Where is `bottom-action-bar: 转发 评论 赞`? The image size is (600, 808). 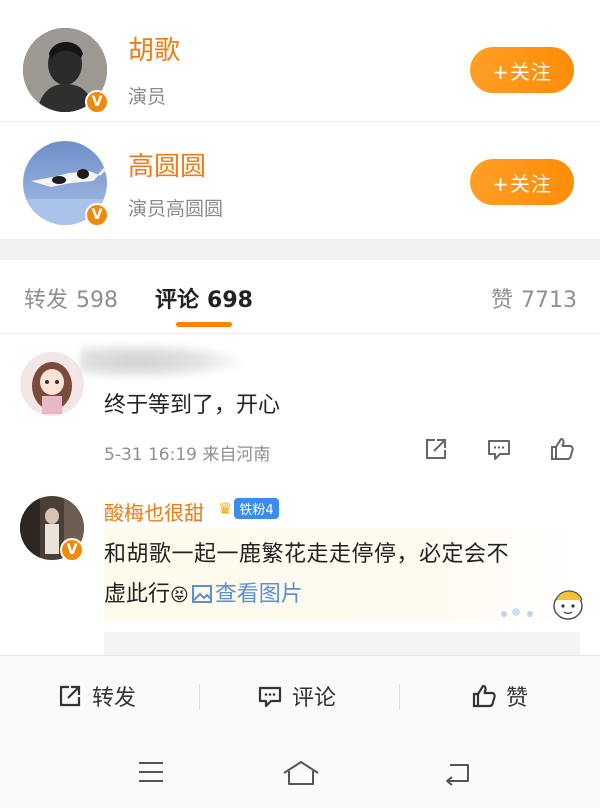 bottom-action-bar: 转发 评论 赞 is located at coordinates (300, 696).